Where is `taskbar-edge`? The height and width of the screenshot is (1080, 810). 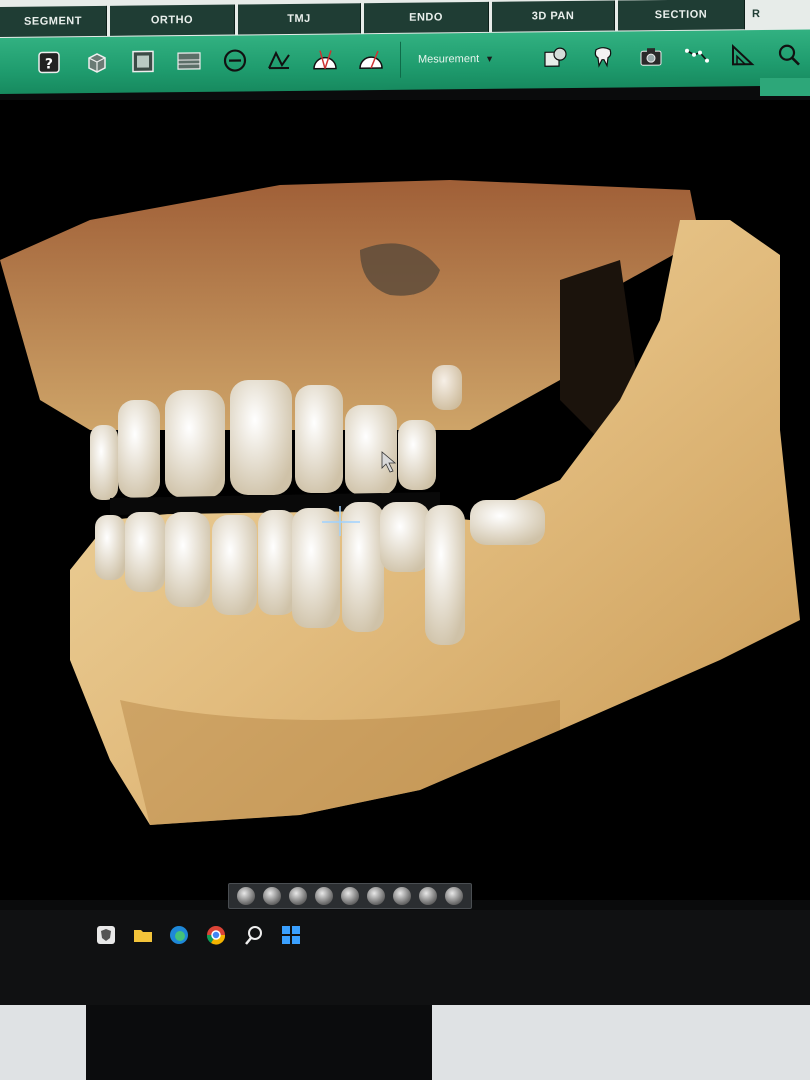 taskbar-edge is located at coordinates (179, 935).